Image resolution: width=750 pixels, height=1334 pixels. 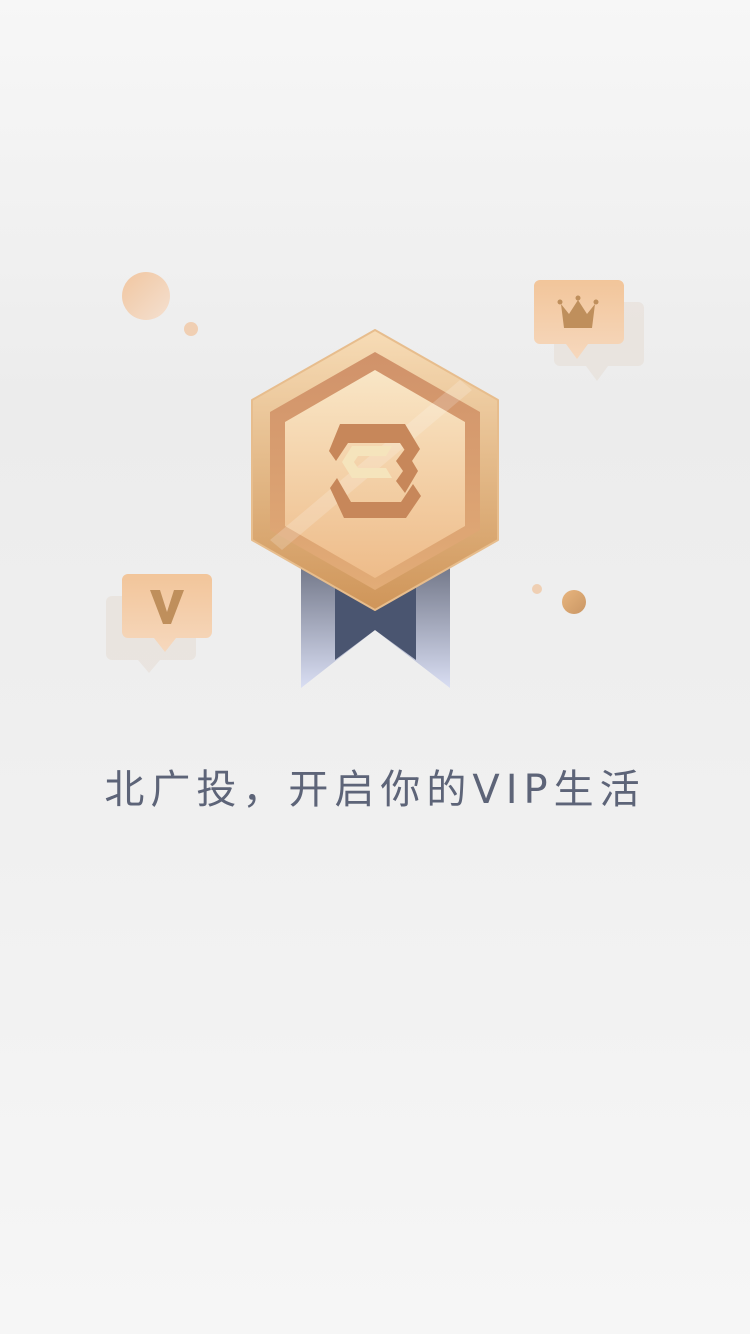 What do you see at coordinates (375, 470) in the screenshot?
I see `medal-logo-icon` at bounding box center [375, 470].